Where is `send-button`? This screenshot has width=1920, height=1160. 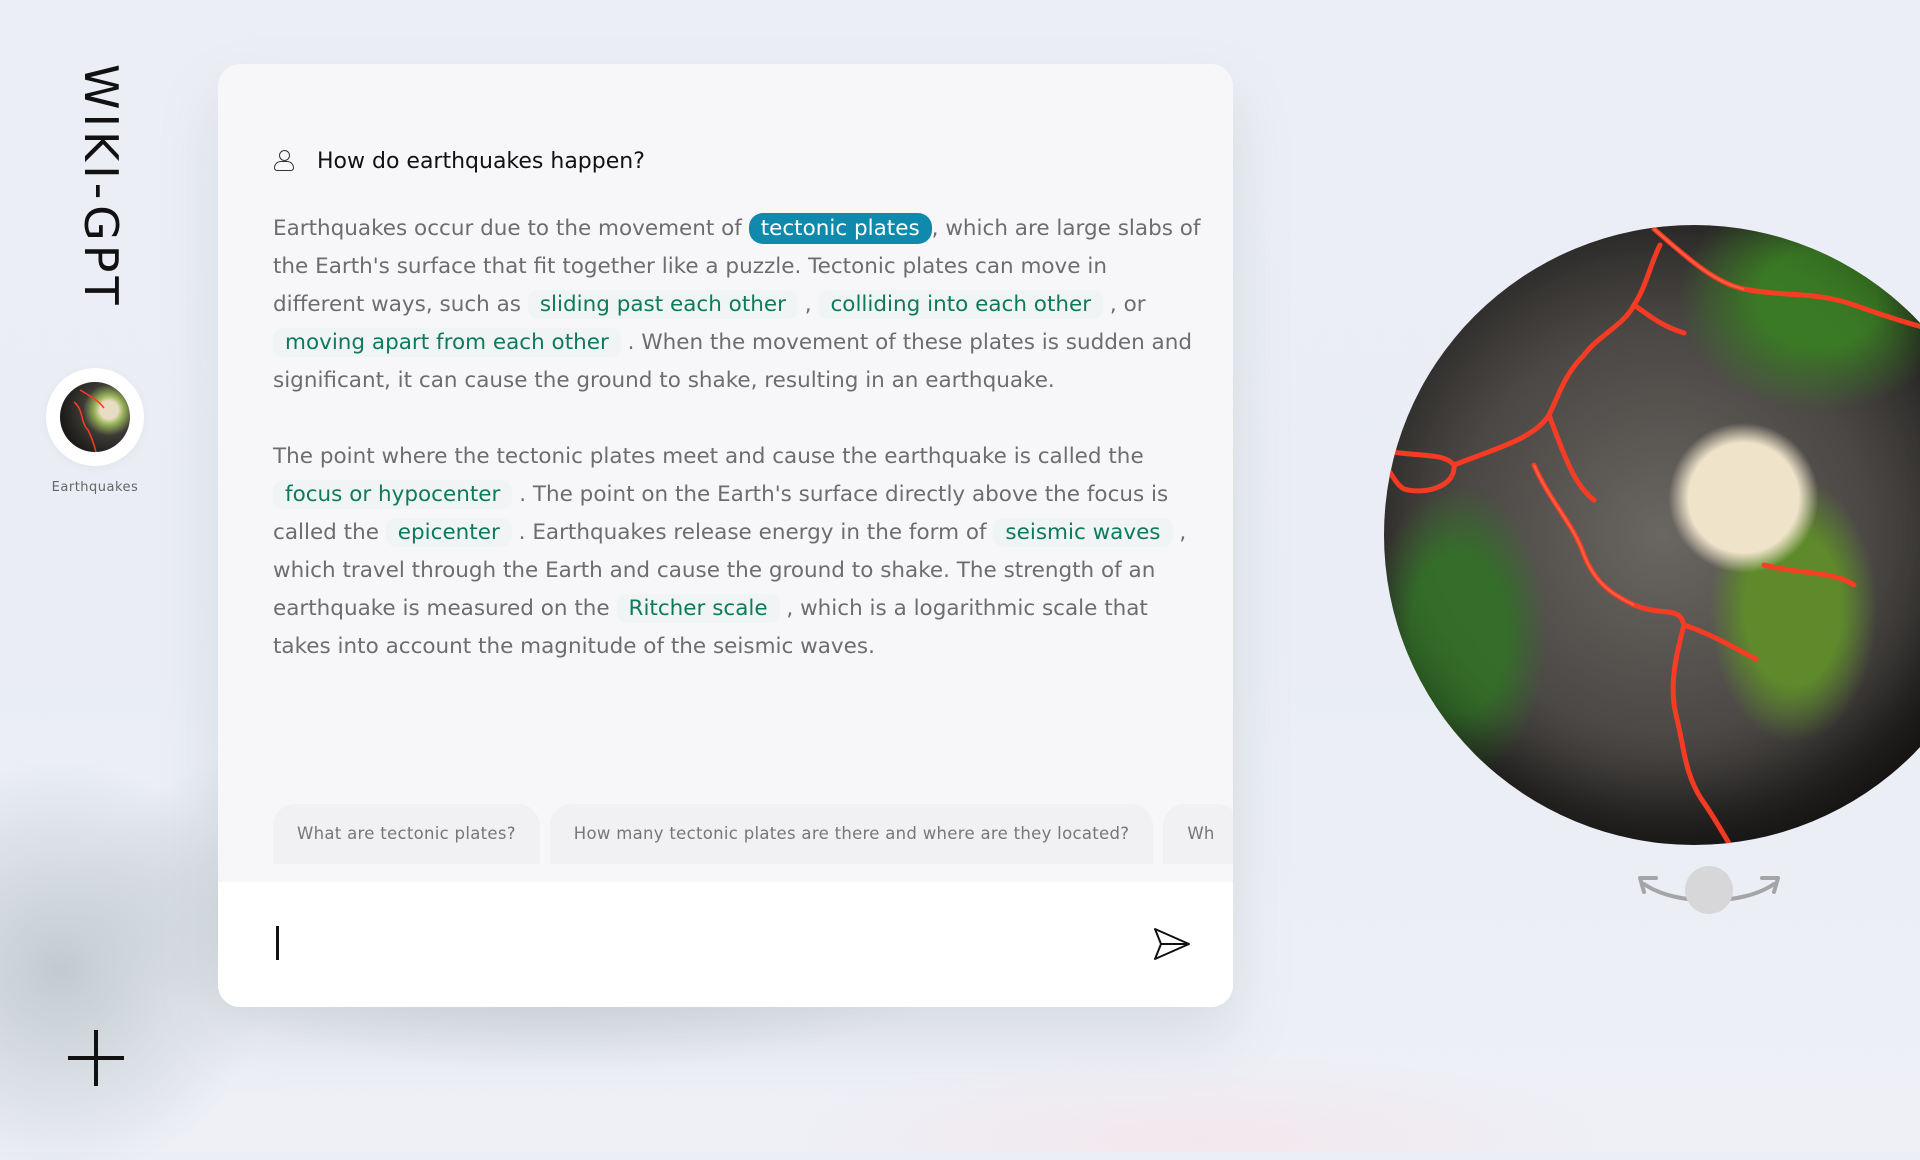
send-button is located at coordinates (1172, 944).